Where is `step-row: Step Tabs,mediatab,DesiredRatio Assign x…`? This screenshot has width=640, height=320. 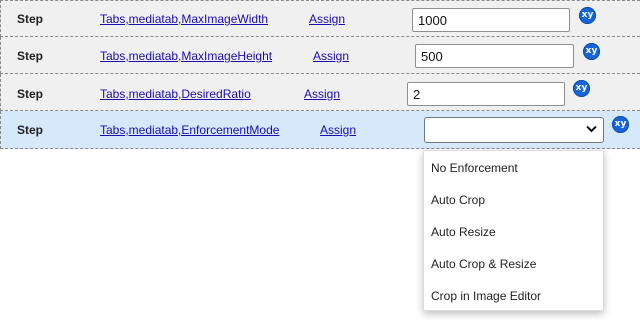 step-row: Step Tabs,mediatab,DesiredRatio Assign x… is located at coordinates (320, 92).